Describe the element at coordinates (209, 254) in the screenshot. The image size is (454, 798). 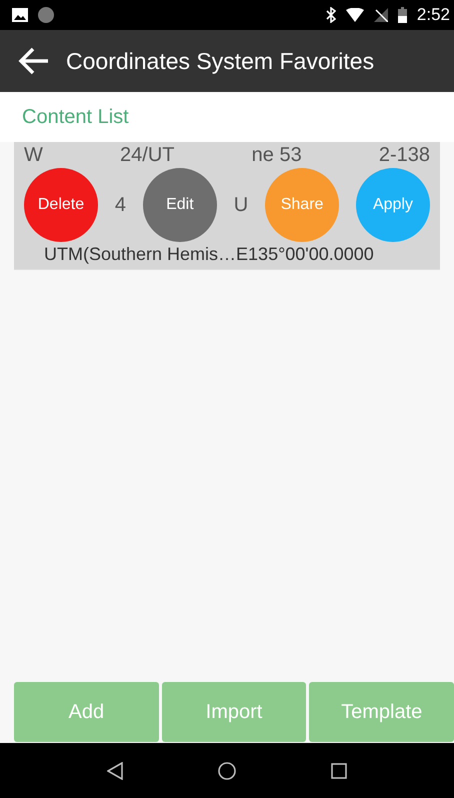
I see `item-subtitle: UTM(Southern Hemis…E135°00'00.0000` at that location.